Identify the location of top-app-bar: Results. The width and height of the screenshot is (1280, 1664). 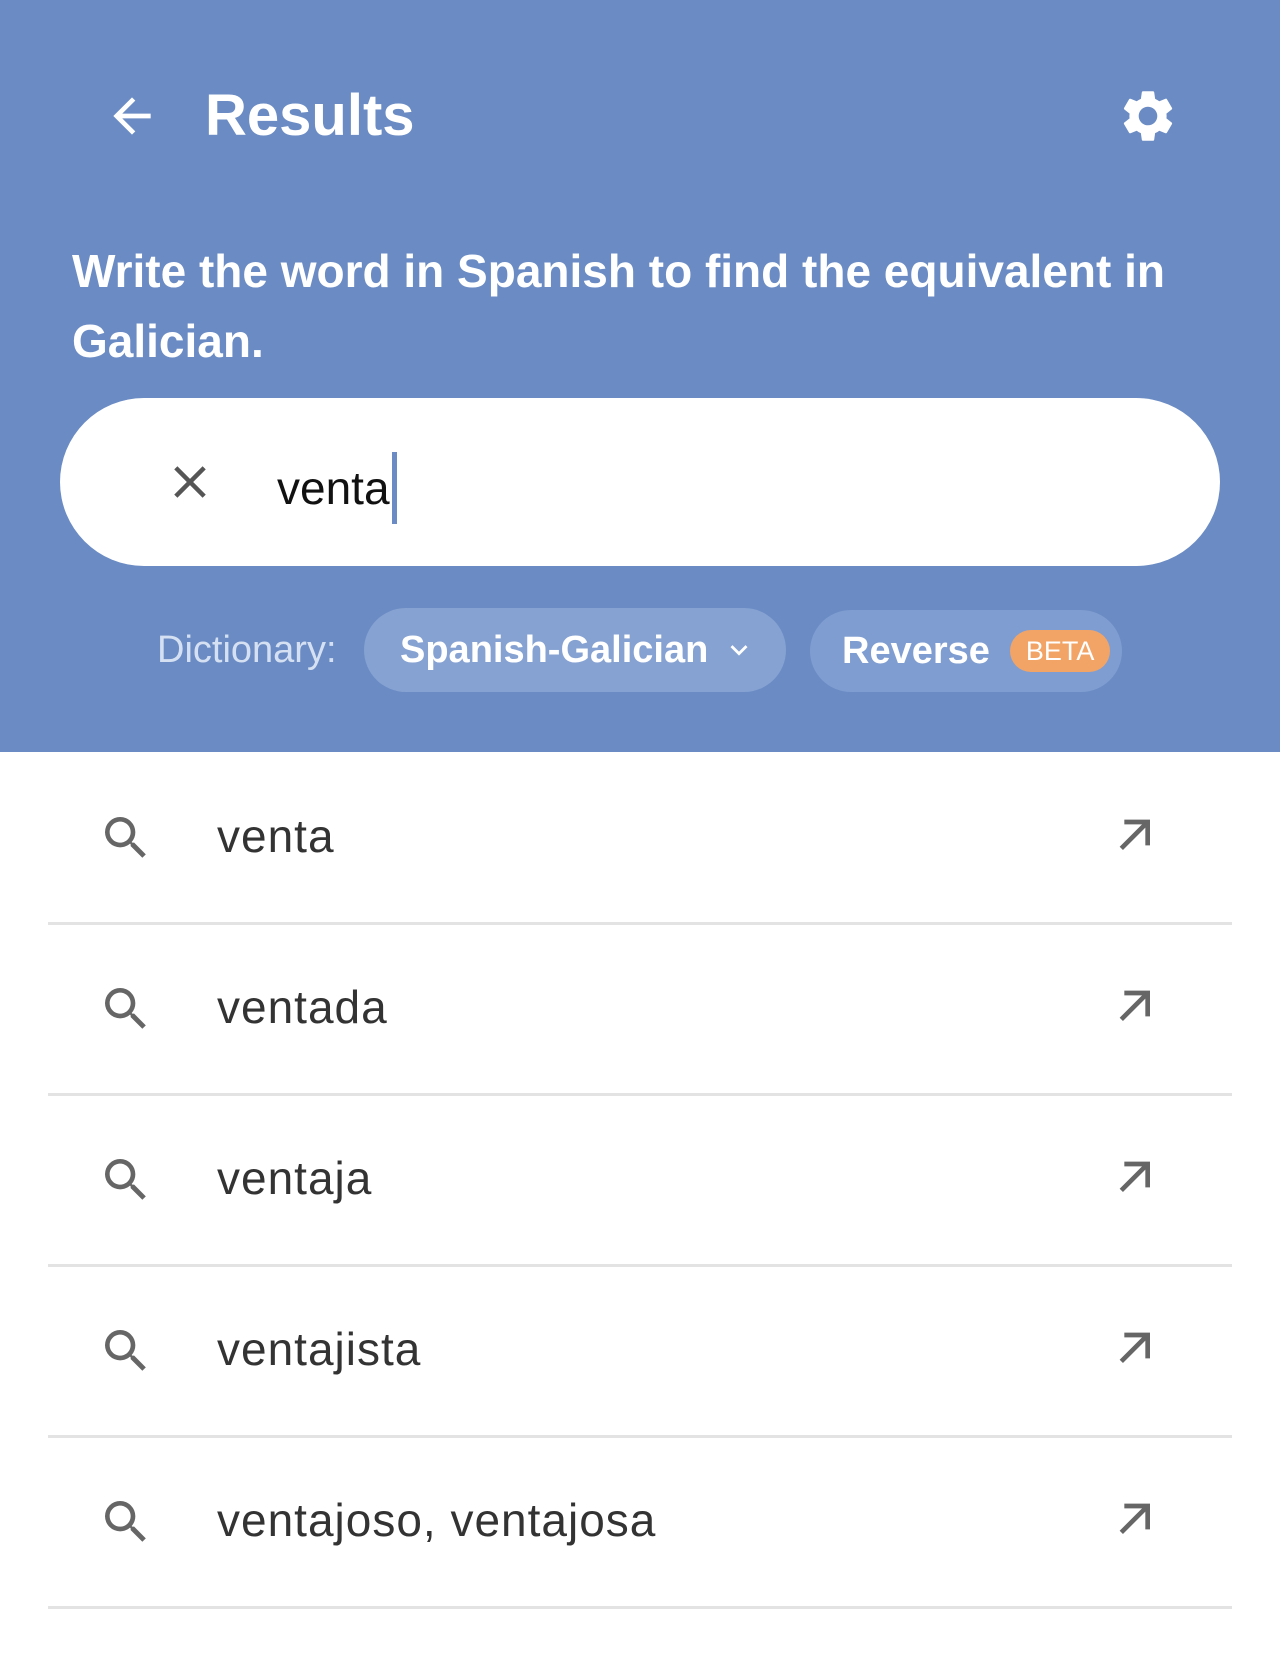
(640, 116).